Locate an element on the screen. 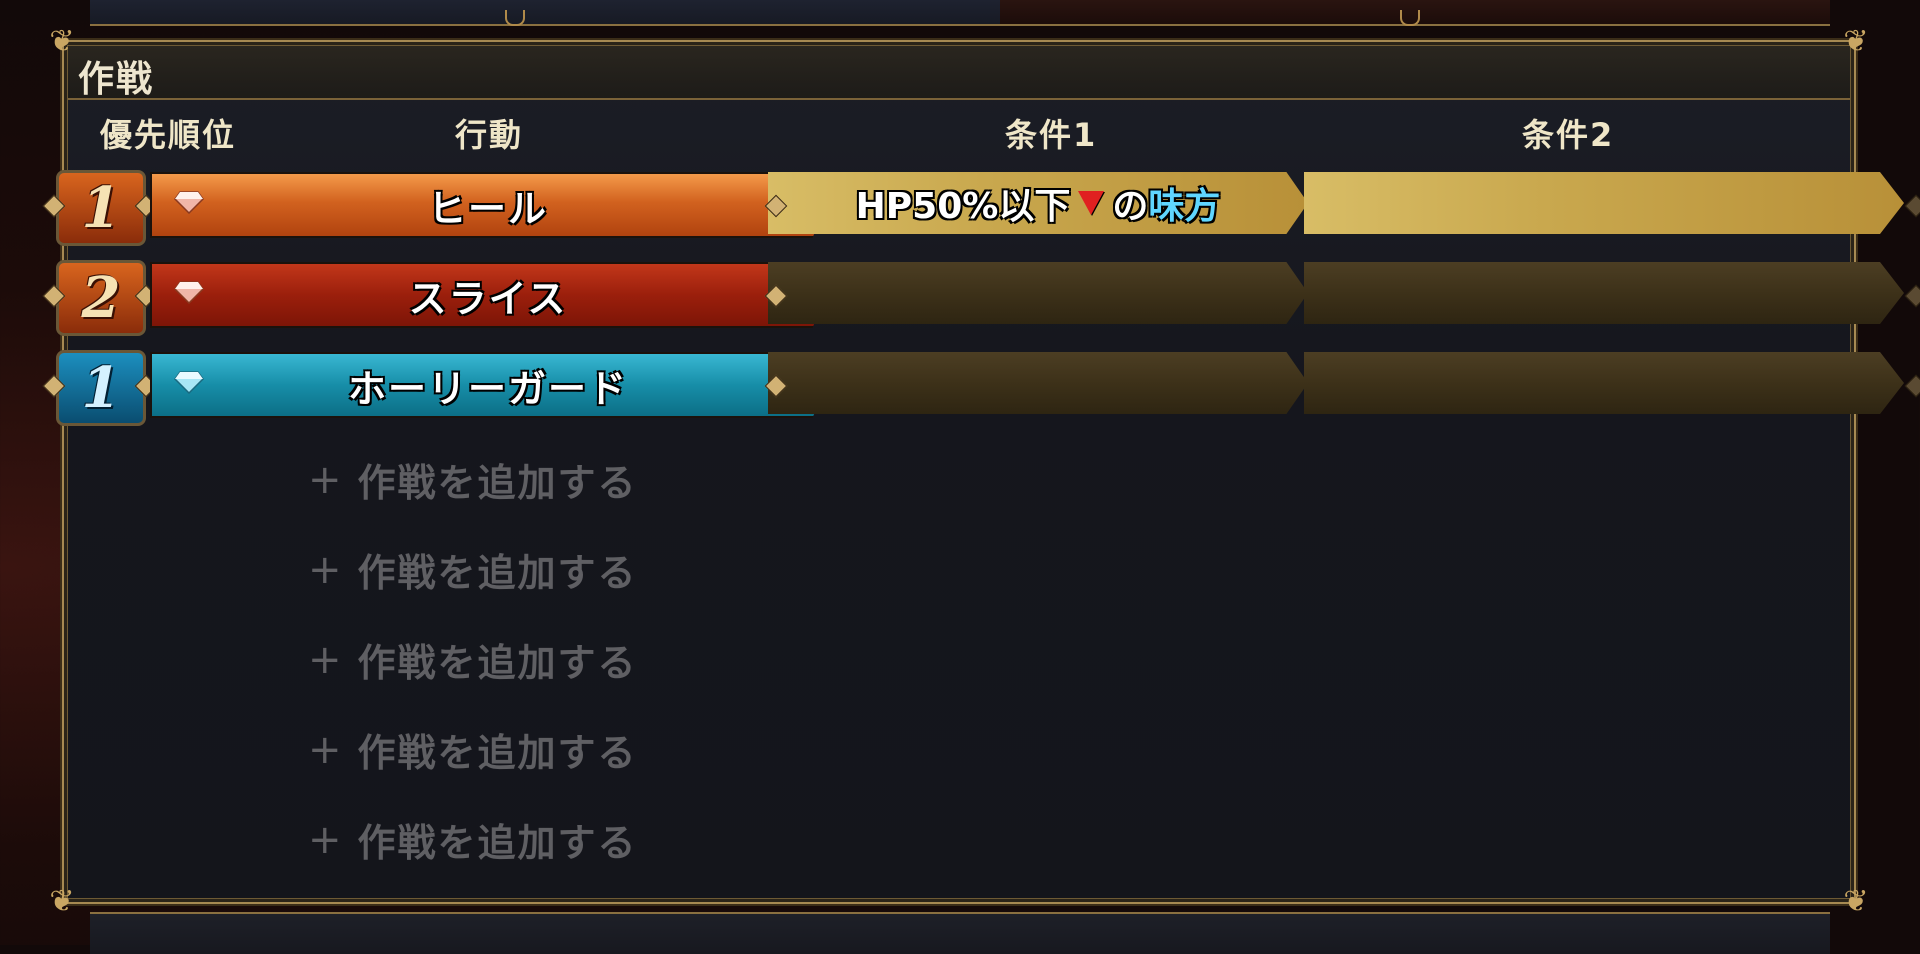 The width and height of the screenshot is (1920, 954). action-holy-guard-button: ホーリーガード is located at coordinates (488, 385).